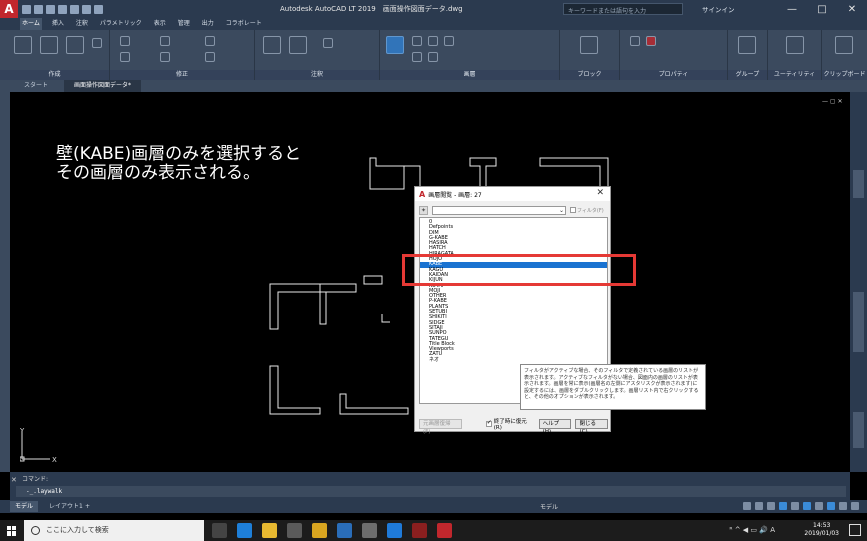 This screenshot has width=867, height=541. Describe the element at coordinates (184, 24) in the screenshot. I see `tab-manage: 管理` at that location.